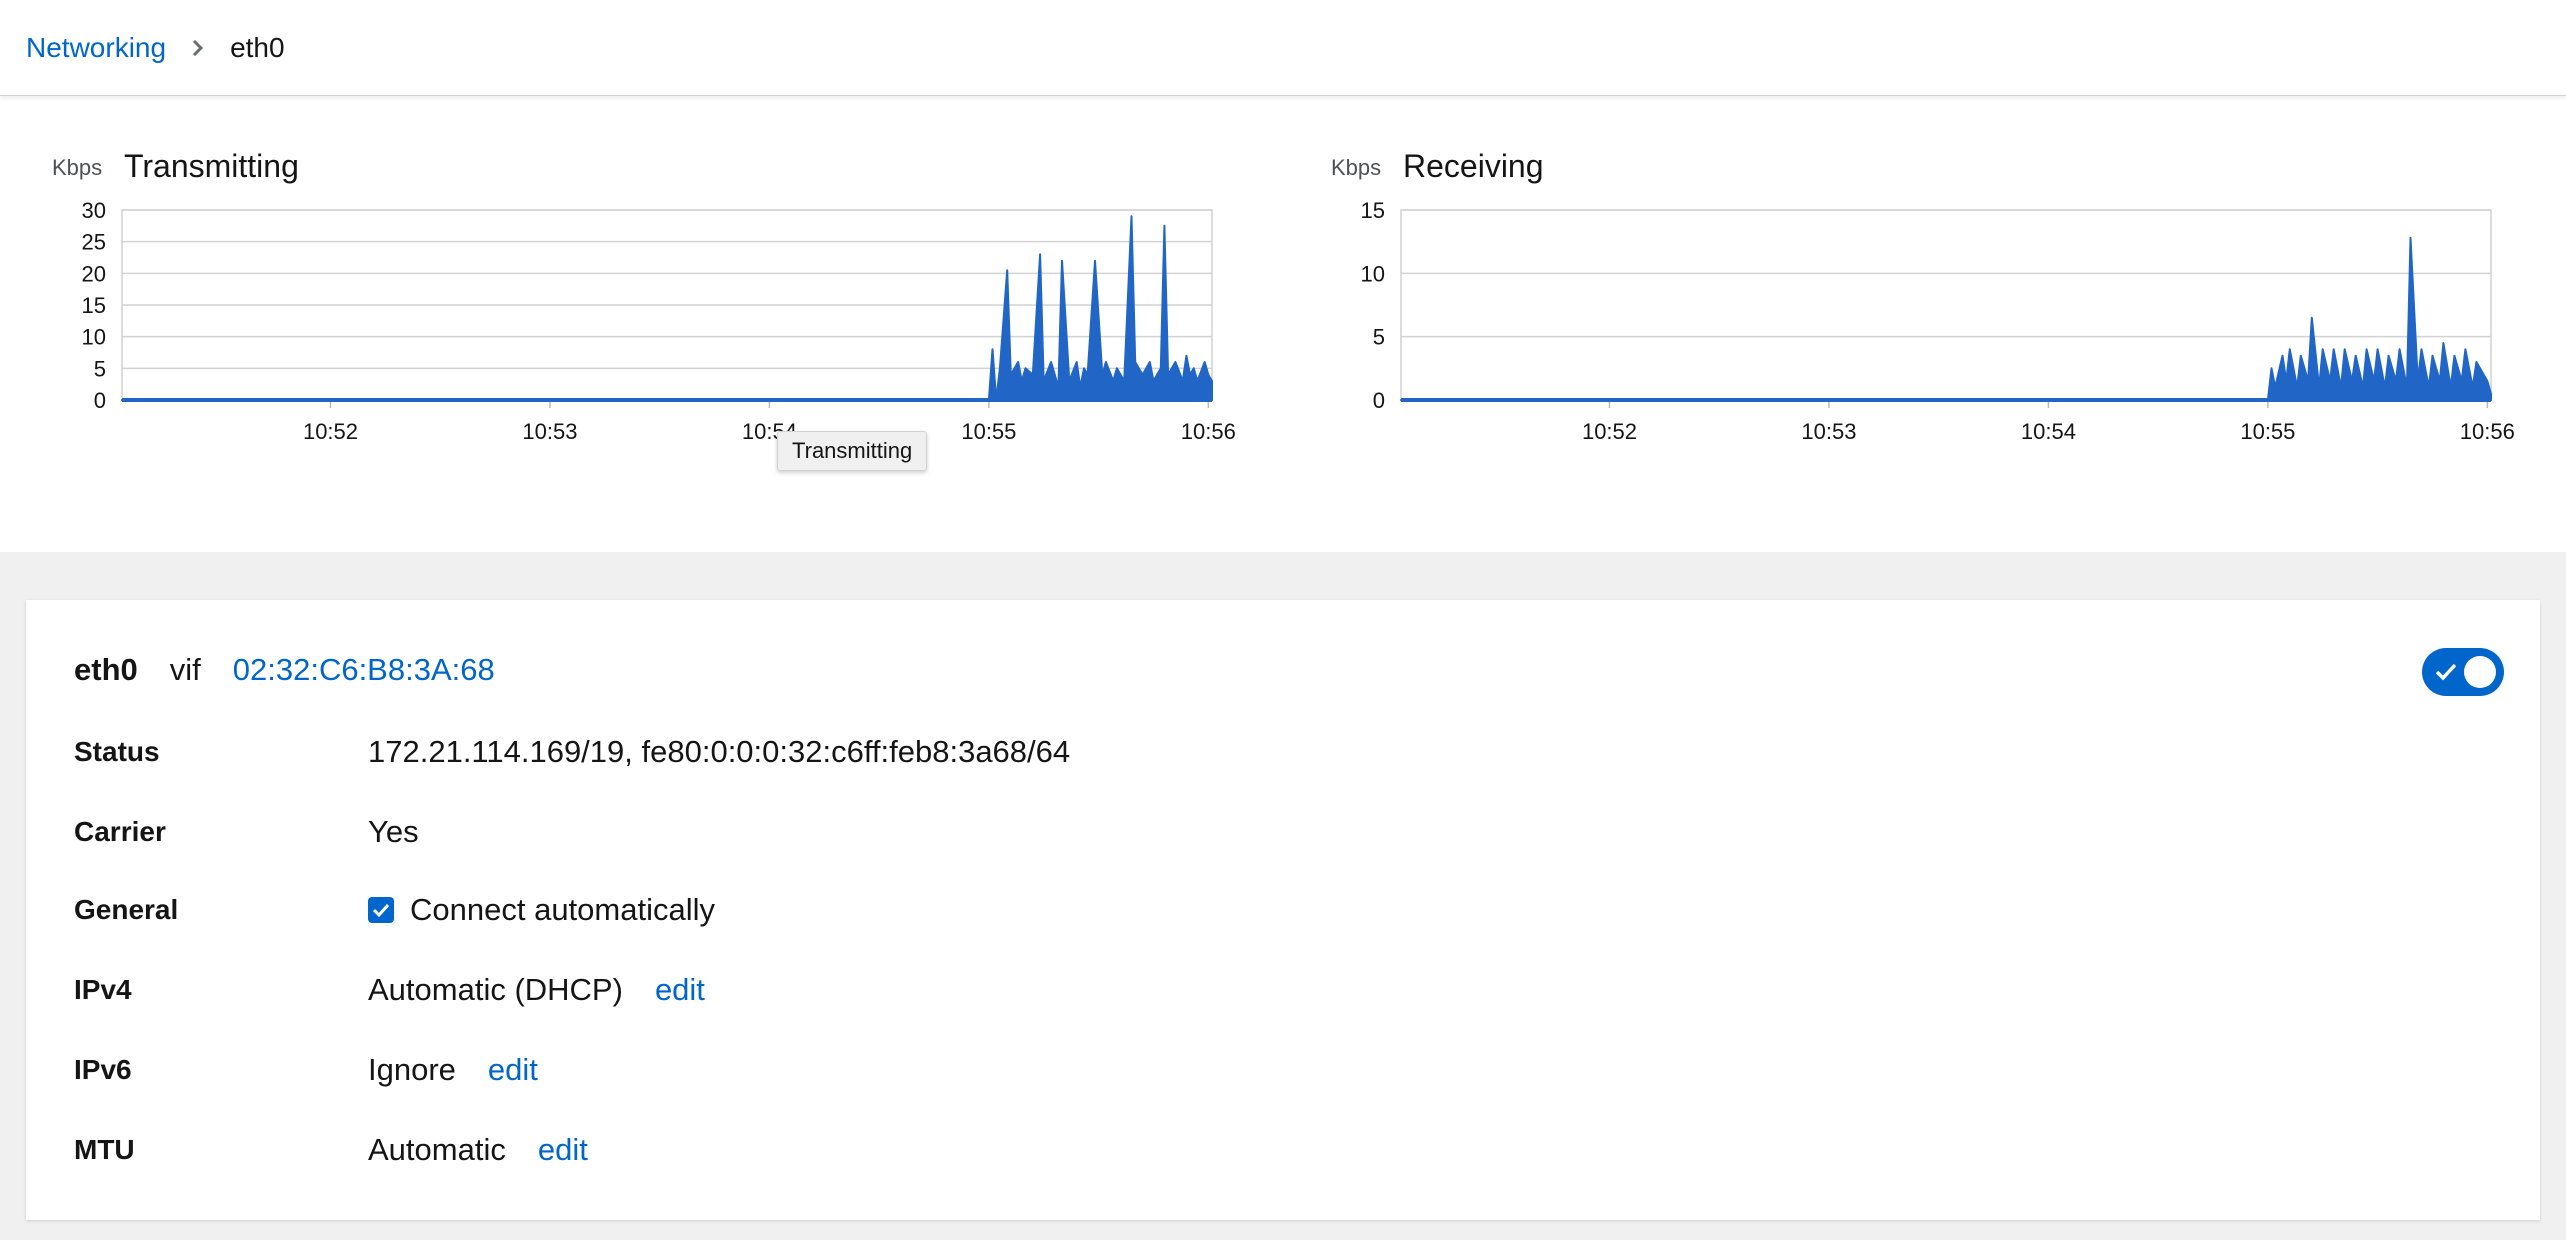 The width and height of the screenshot is (2566, 1240). Describe the element at coordinates (94, 273) in the screenshot. I see `y-tick-label: 20` at that location.